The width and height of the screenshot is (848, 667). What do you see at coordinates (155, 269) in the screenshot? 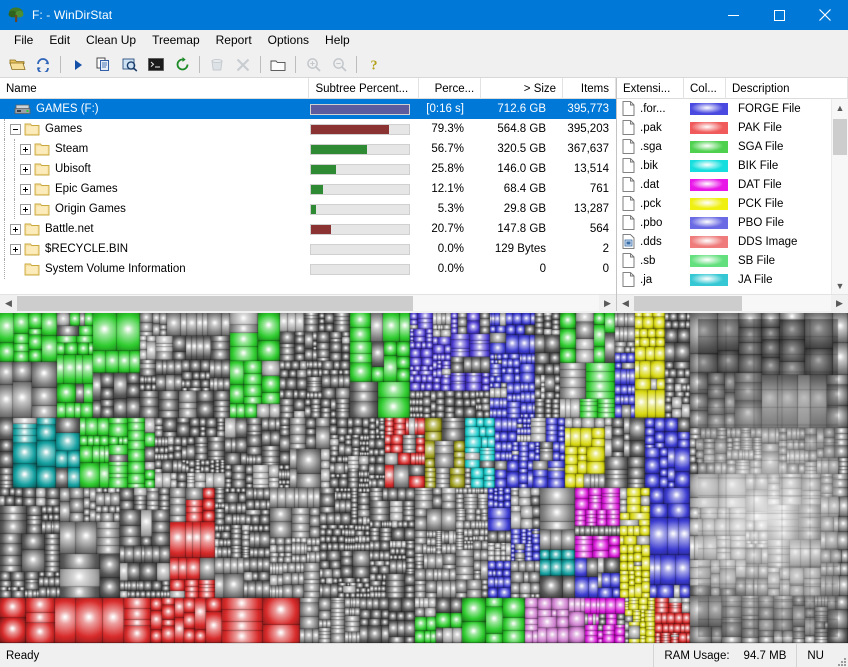
I see `cell-name: System Volume Information` at bounding box center [155, 269].